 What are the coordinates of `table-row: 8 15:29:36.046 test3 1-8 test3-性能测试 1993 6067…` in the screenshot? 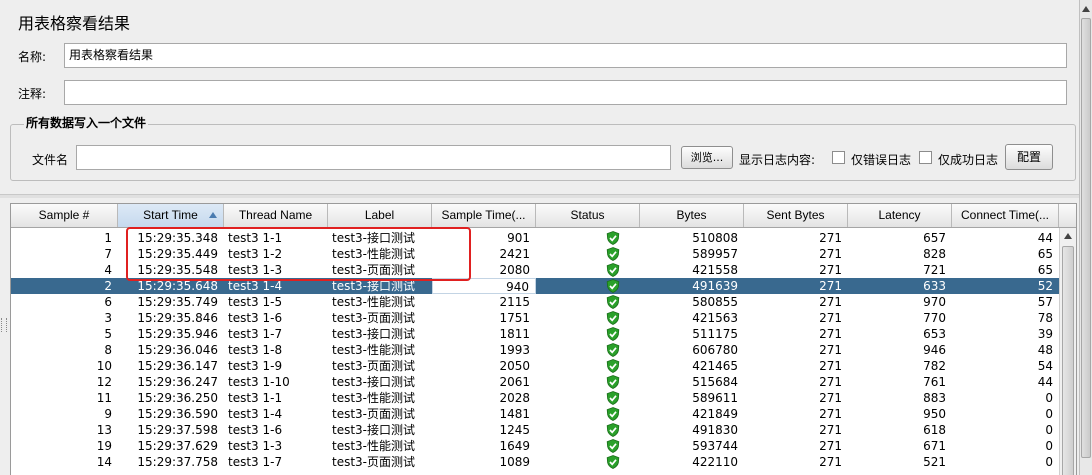 It's located at (535, 350).